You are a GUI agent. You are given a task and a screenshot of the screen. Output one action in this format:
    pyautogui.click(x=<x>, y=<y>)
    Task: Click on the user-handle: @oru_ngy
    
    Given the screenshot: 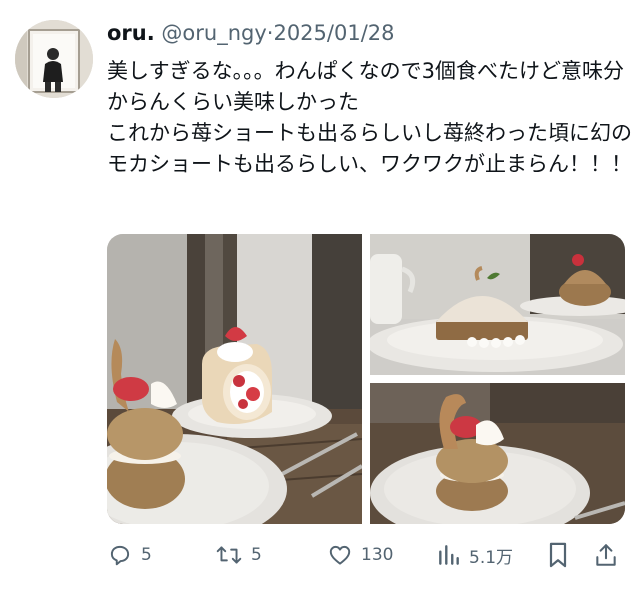 What is the action you would take?
    pyautogui.click(x=213, y=33)
    